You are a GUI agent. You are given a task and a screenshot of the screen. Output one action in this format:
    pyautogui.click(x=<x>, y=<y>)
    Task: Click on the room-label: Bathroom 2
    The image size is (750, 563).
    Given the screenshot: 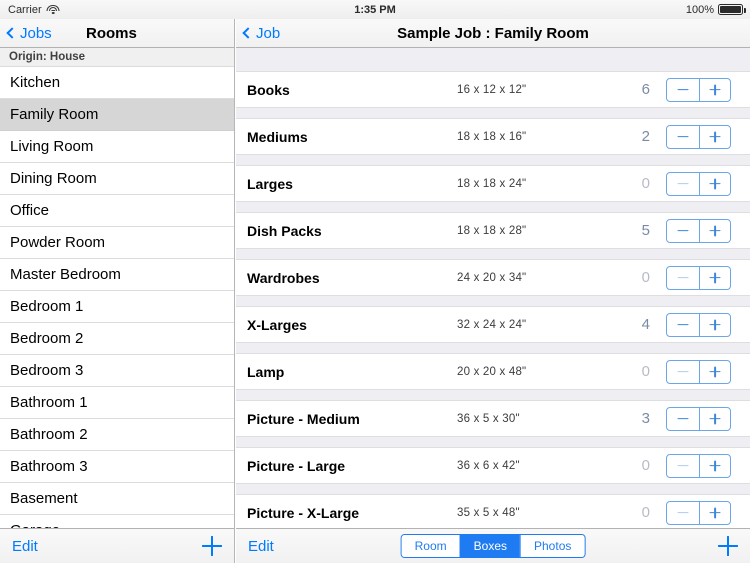 What is the action you would take?
    pyautogui.click(x=49, y=434)
    